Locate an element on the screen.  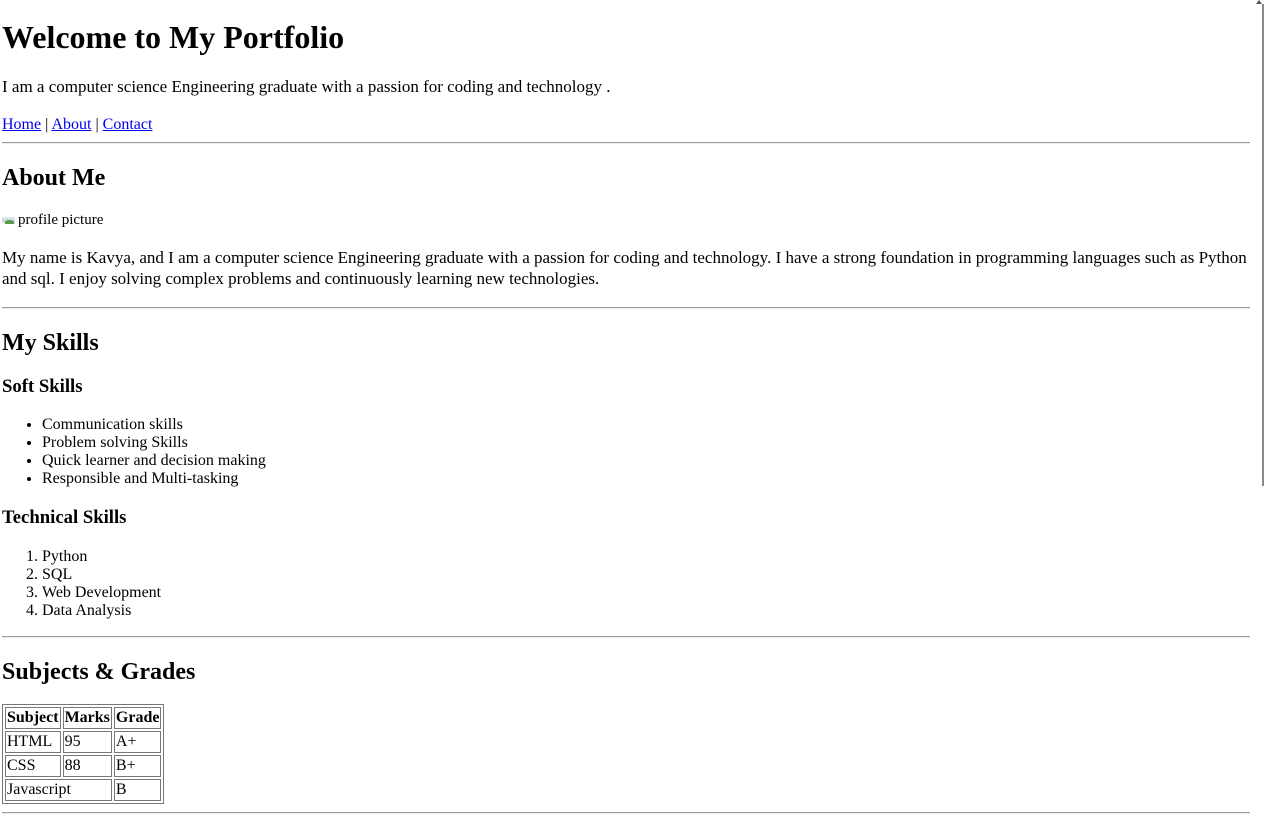
list-item: Responsible and Multi-tasking is located at coordinates (154, 479).